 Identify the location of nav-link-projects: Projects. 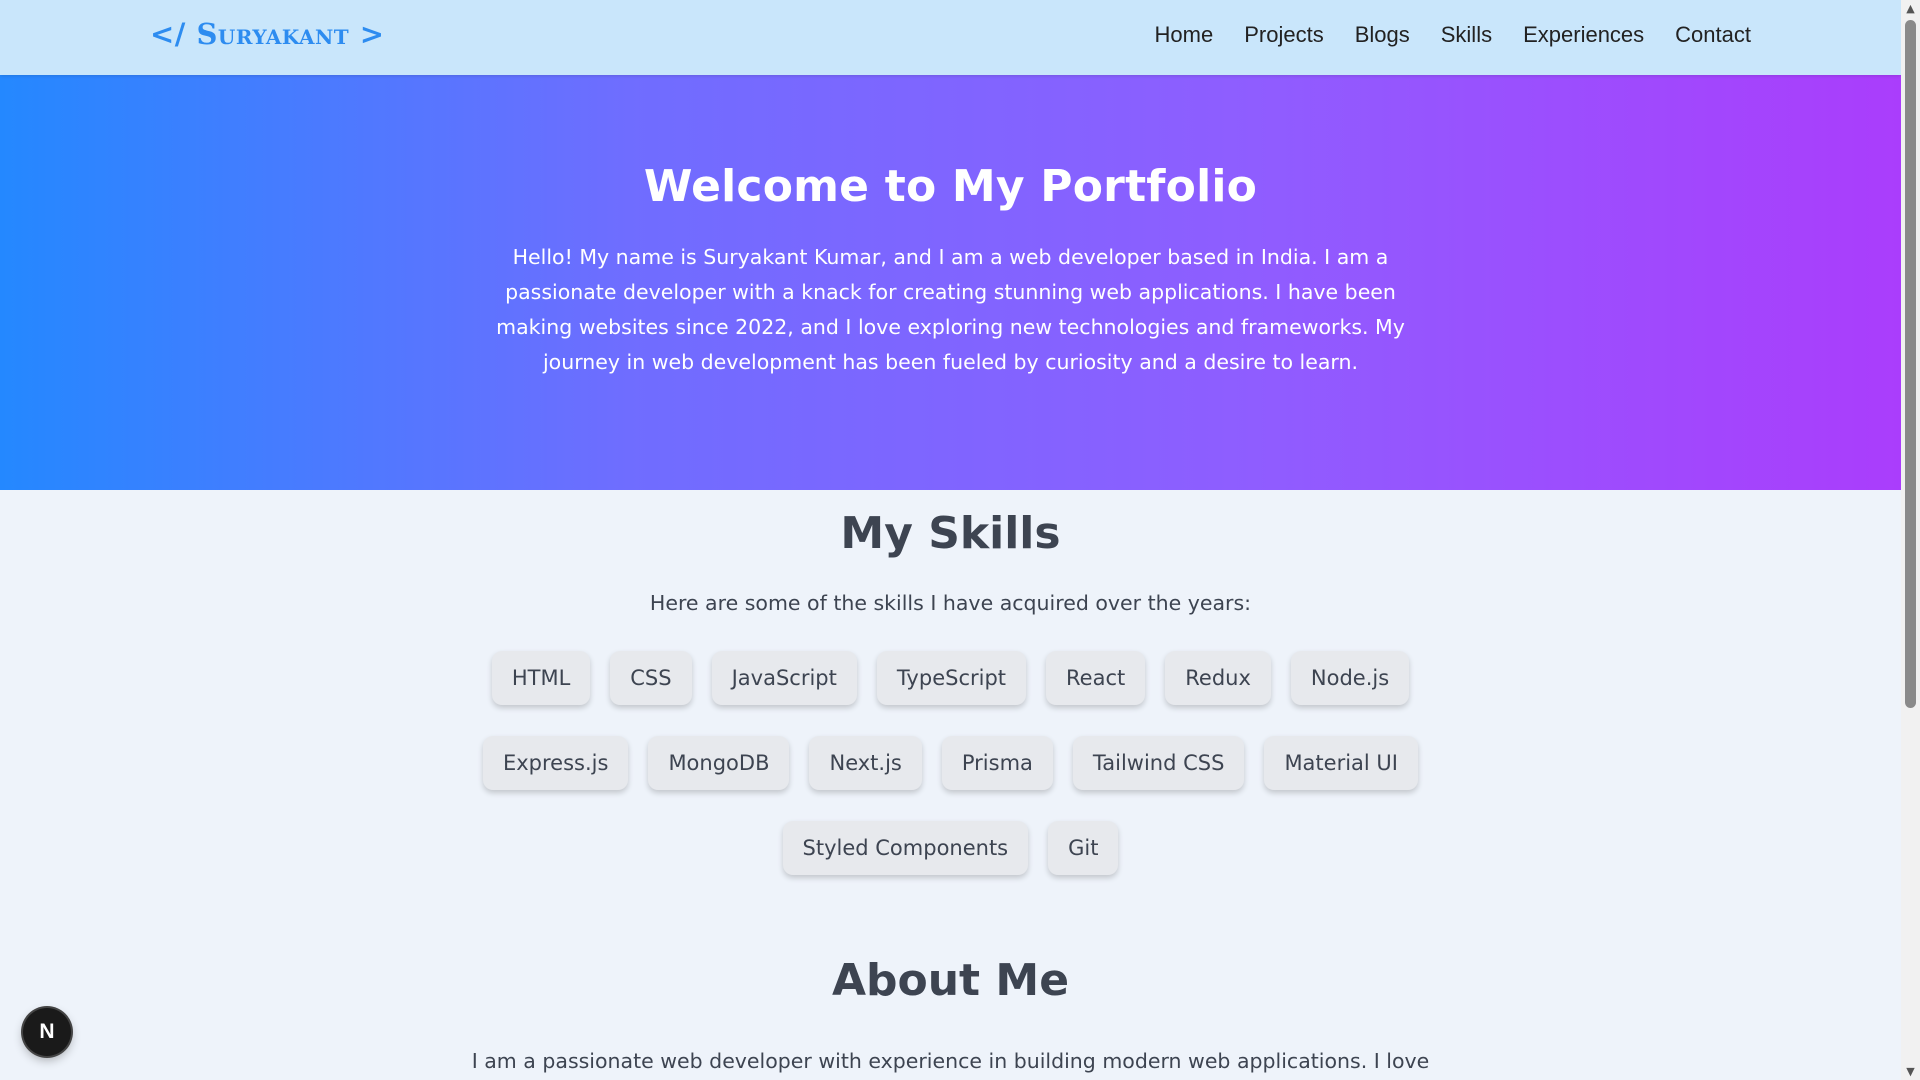
(1283, 35).